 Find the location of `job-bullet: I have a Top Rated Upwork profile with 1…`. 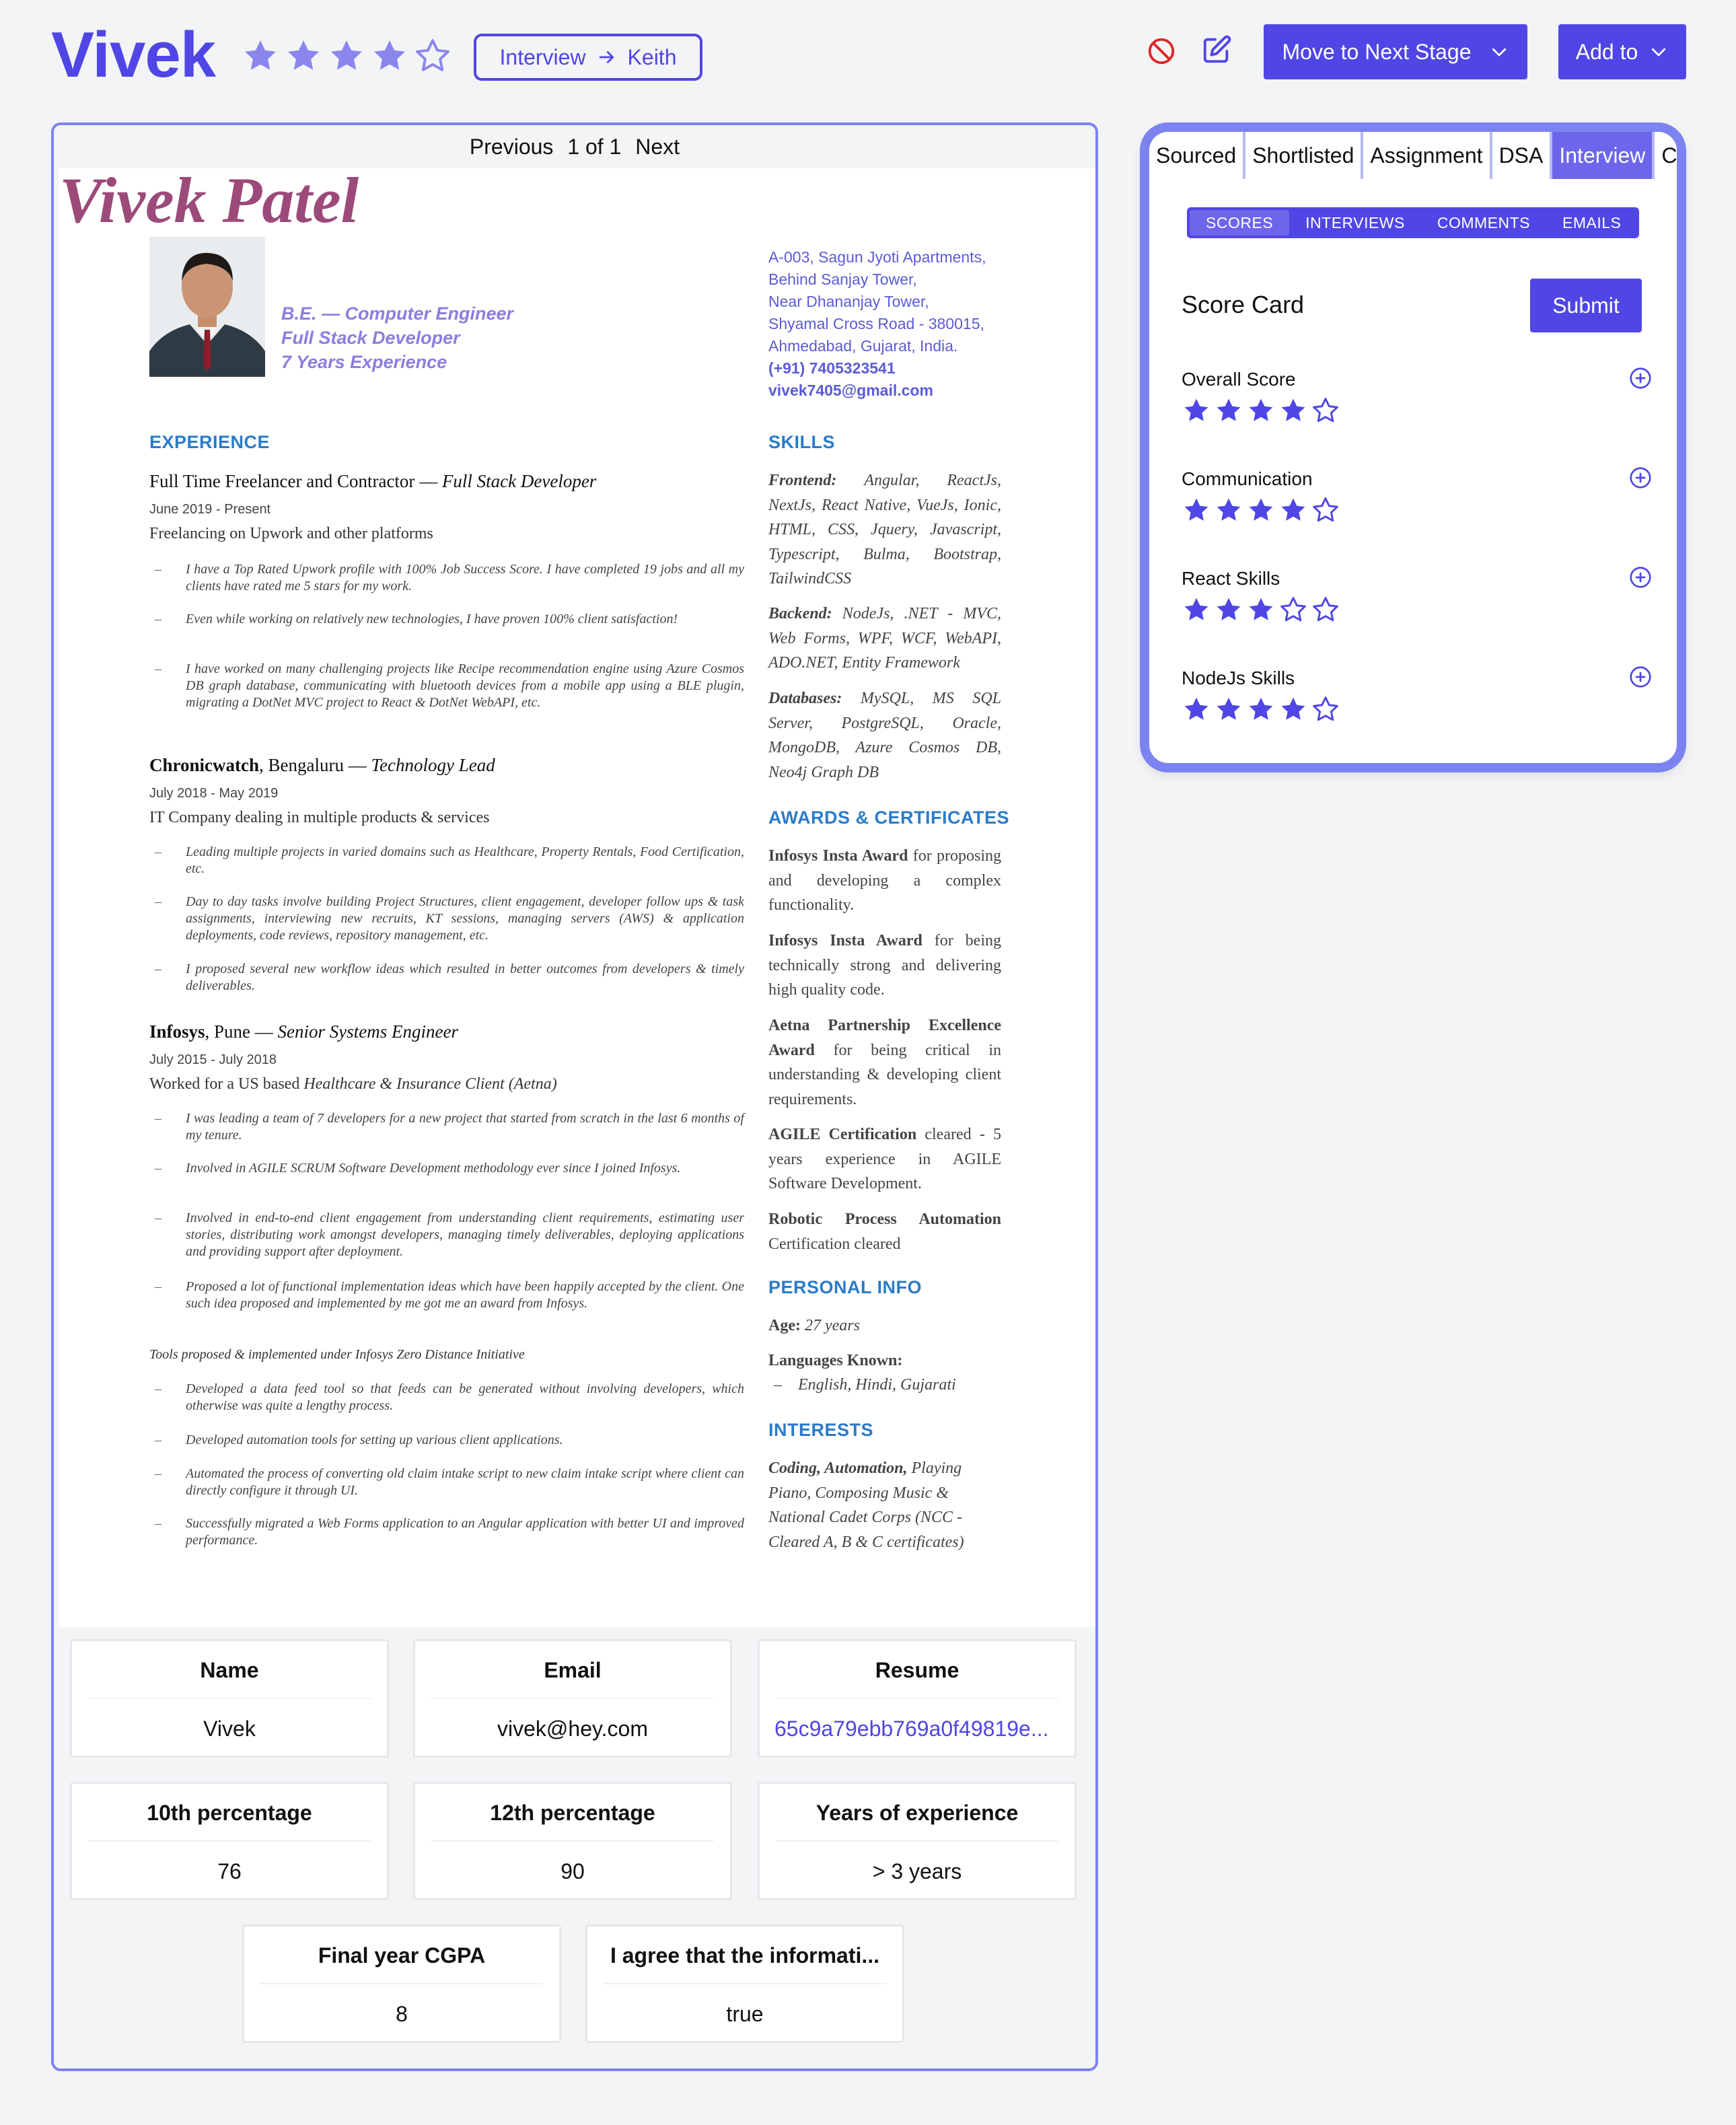

job-bullet: I have a Top Rated Upwork profile with 1… is located at coordinates (446, 578).